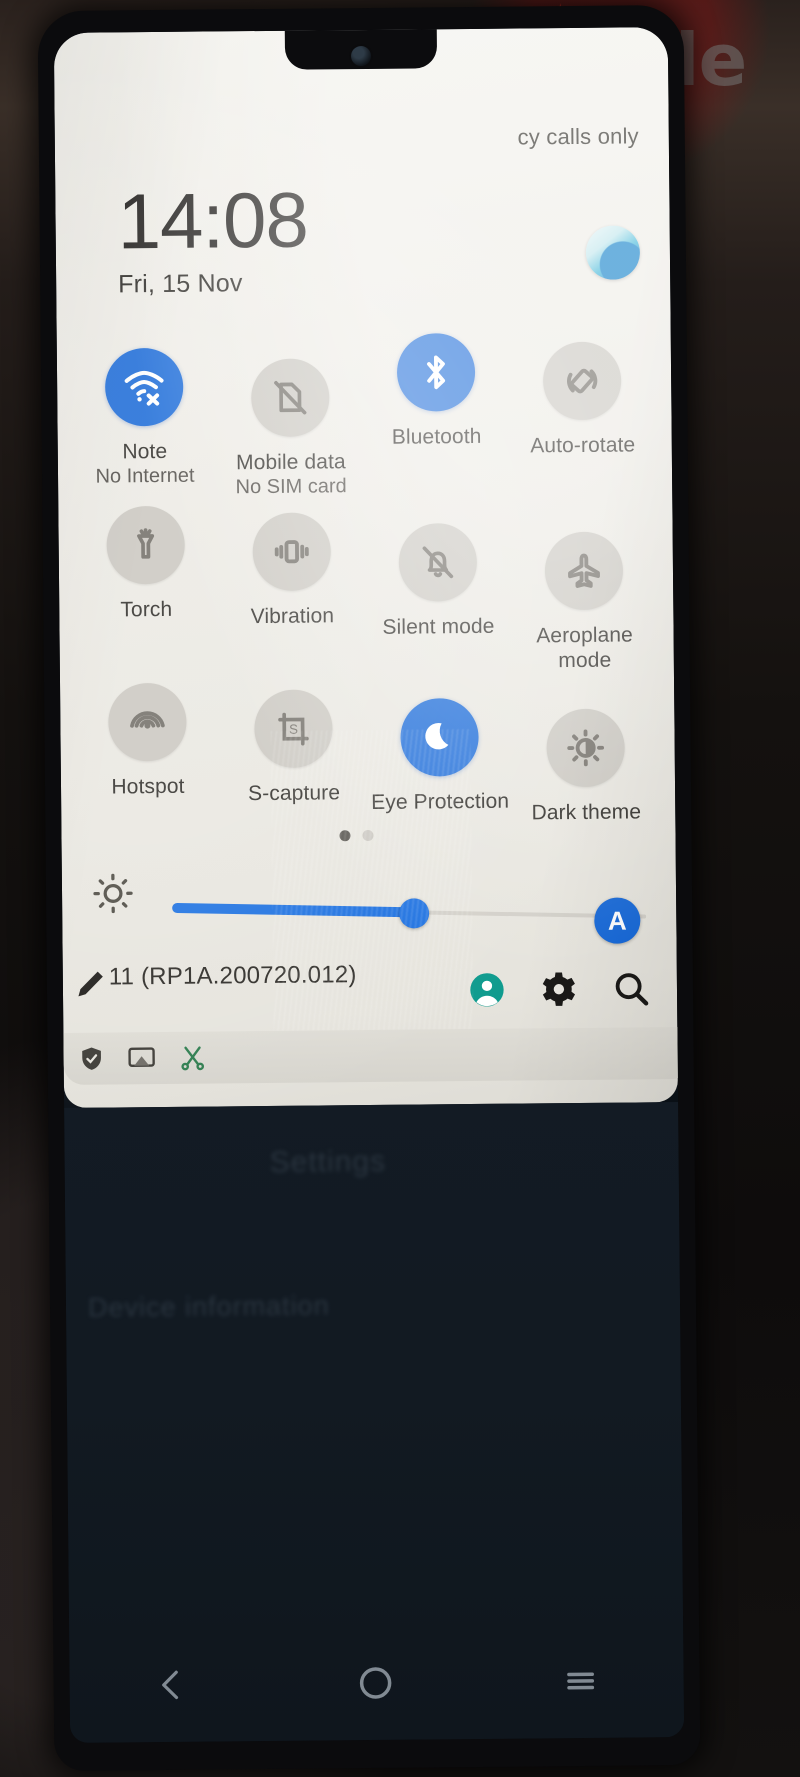 The image size is (800, 1777). I want to click on user-account-icon, so click(487, 990).